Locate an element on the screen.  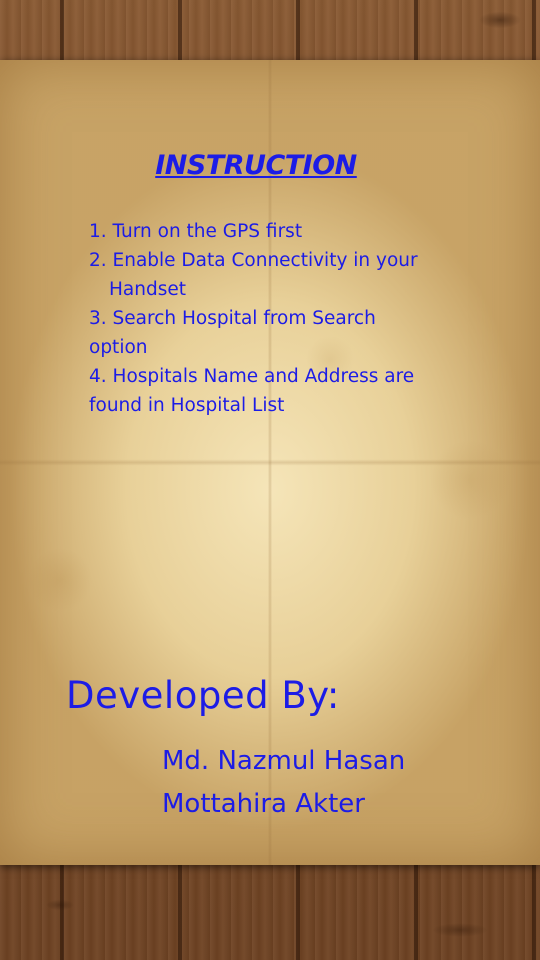
developer-name: Md. Nazmul Hasan is located at coordinates (284, 761).